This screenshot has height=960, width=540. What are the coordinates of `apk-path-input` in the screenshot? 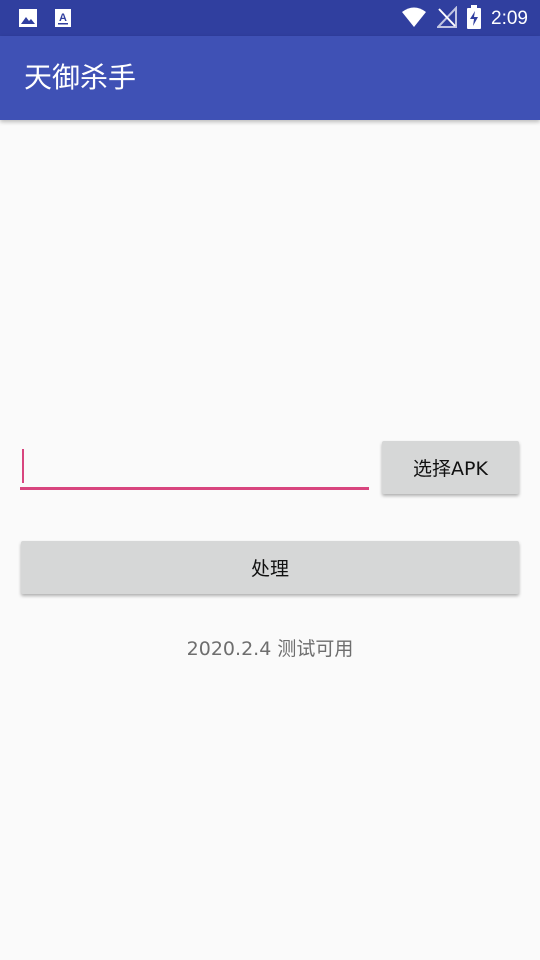 It's located at (194, 467).